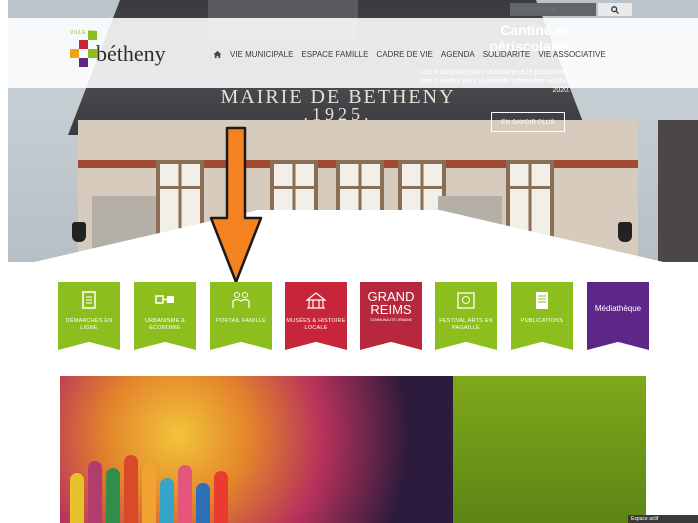 The image size is (698, 523). What do you see at coordinates (316, 300) in the screenshot?
I see `museum-icon` at bounding box center [316, 300].